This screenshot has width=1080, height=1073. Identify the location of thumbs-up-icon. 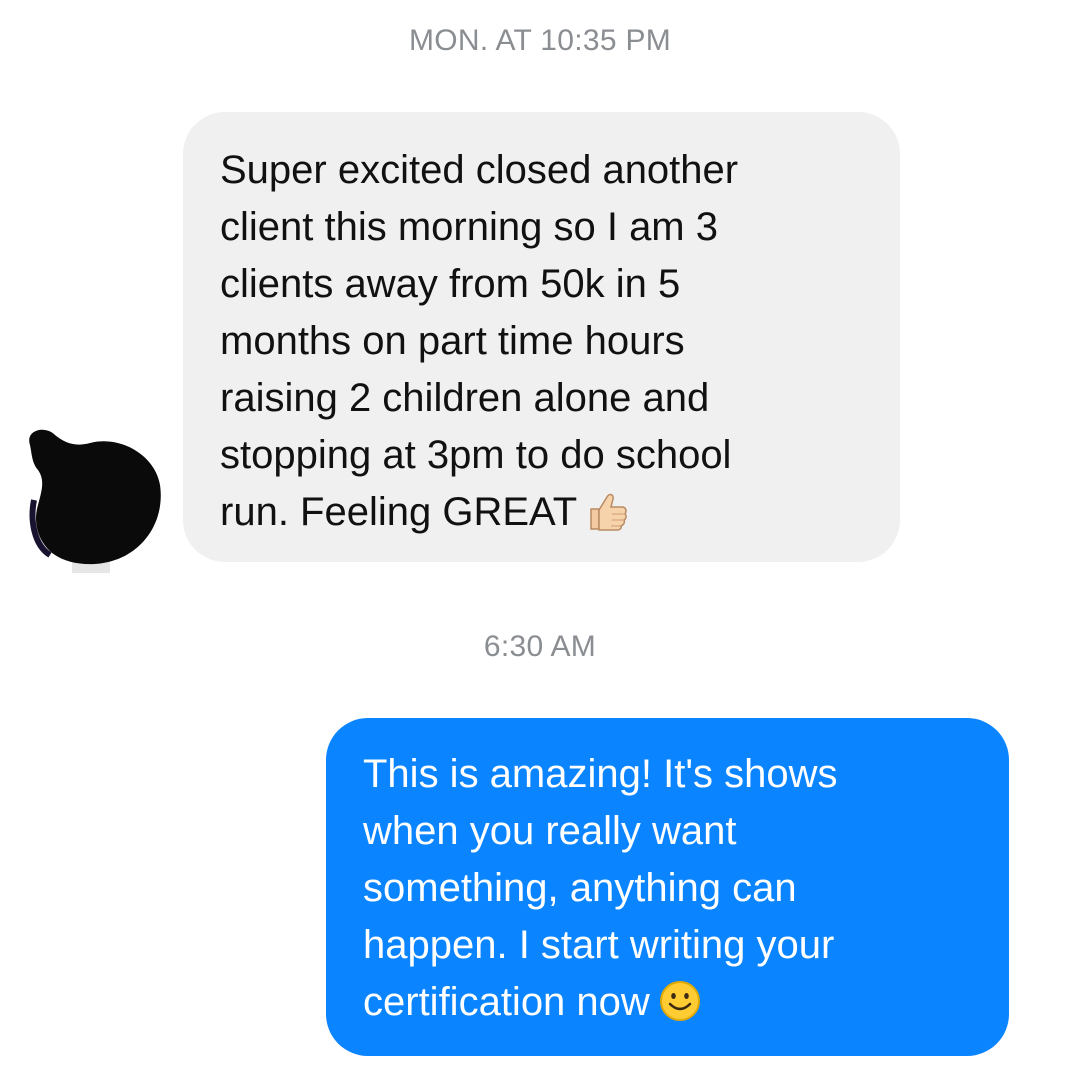
(607, 511).